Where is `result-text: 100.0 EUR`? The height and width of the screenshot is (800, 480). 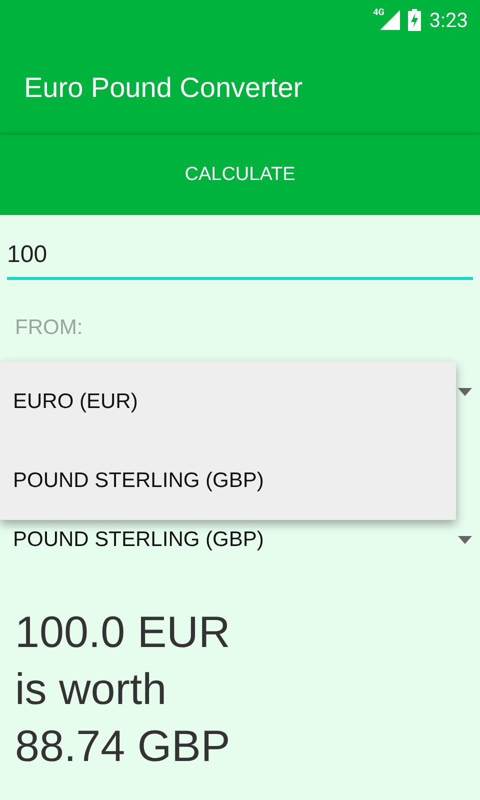
result-text: 100.0 EUR is located at coordinates (123, 633).